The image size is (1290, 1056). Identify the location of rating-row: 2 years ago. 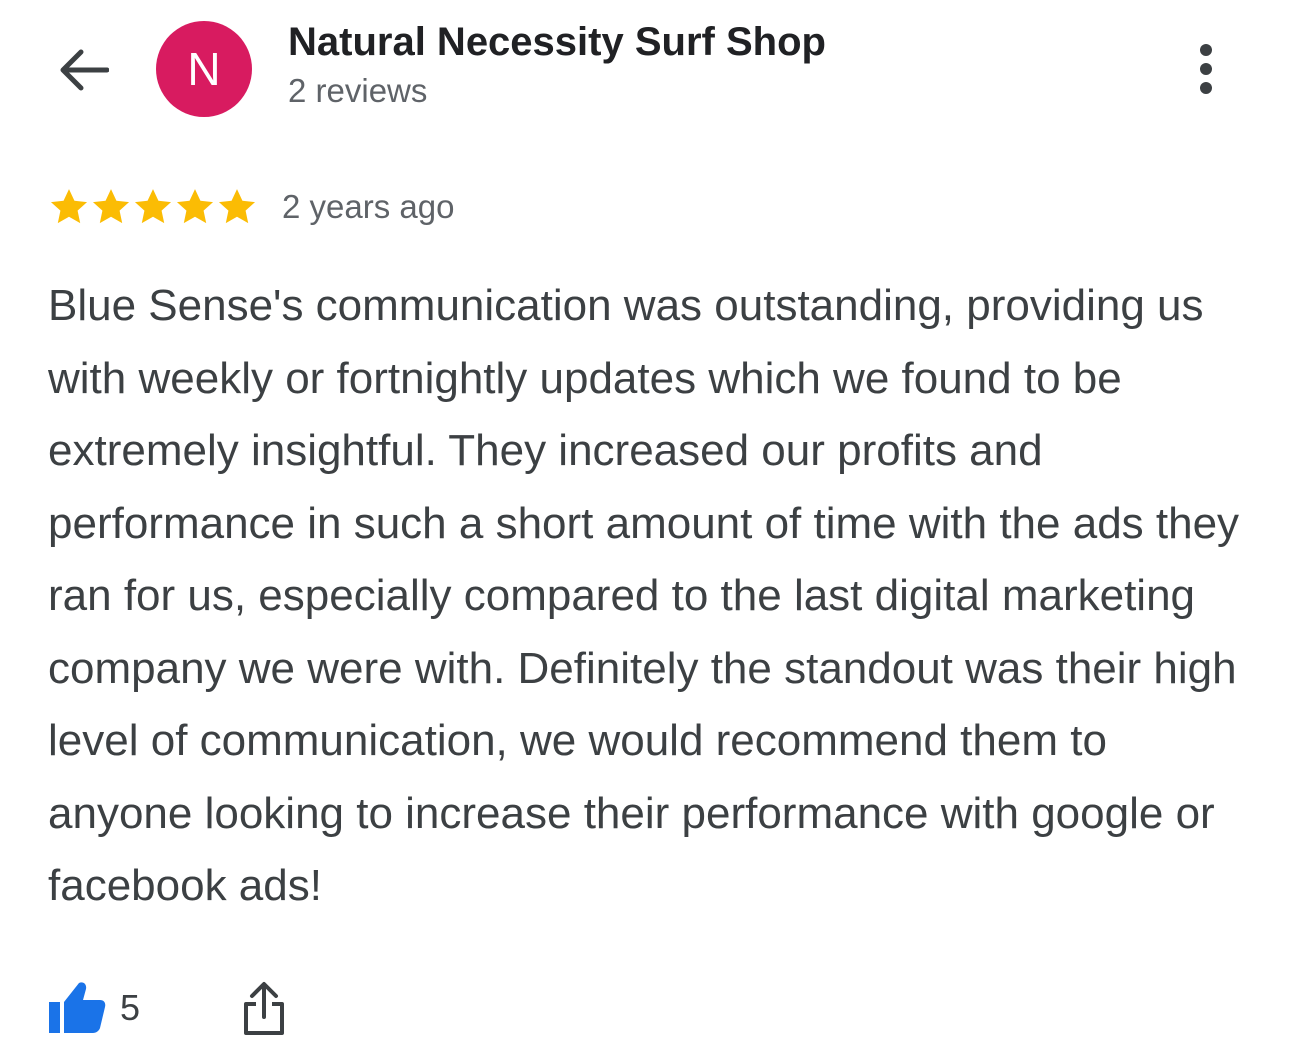
(251, 207).